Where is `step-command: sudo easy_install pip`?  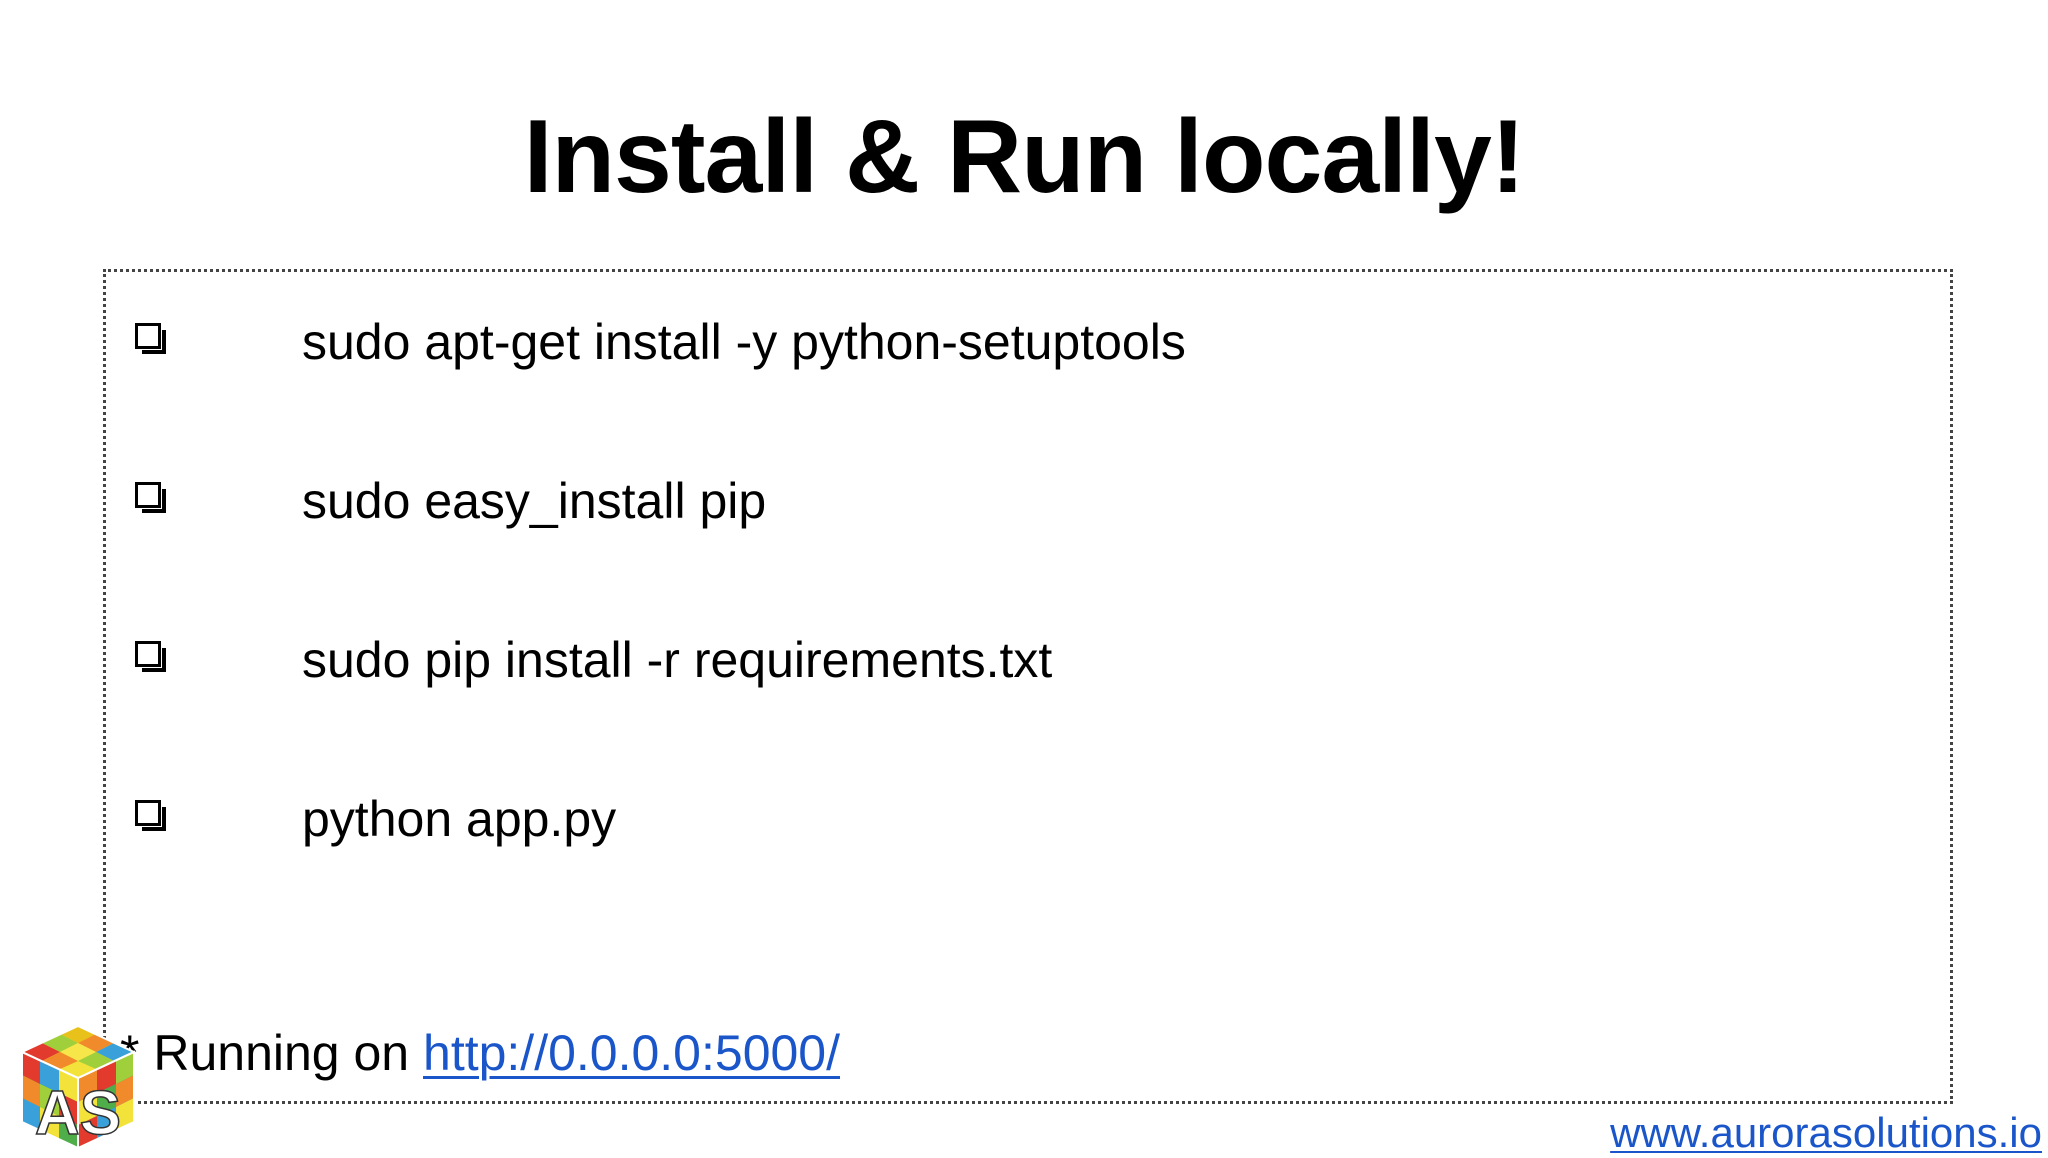 step-command: sudo easy_install pip is located at coordinates (534, 501).